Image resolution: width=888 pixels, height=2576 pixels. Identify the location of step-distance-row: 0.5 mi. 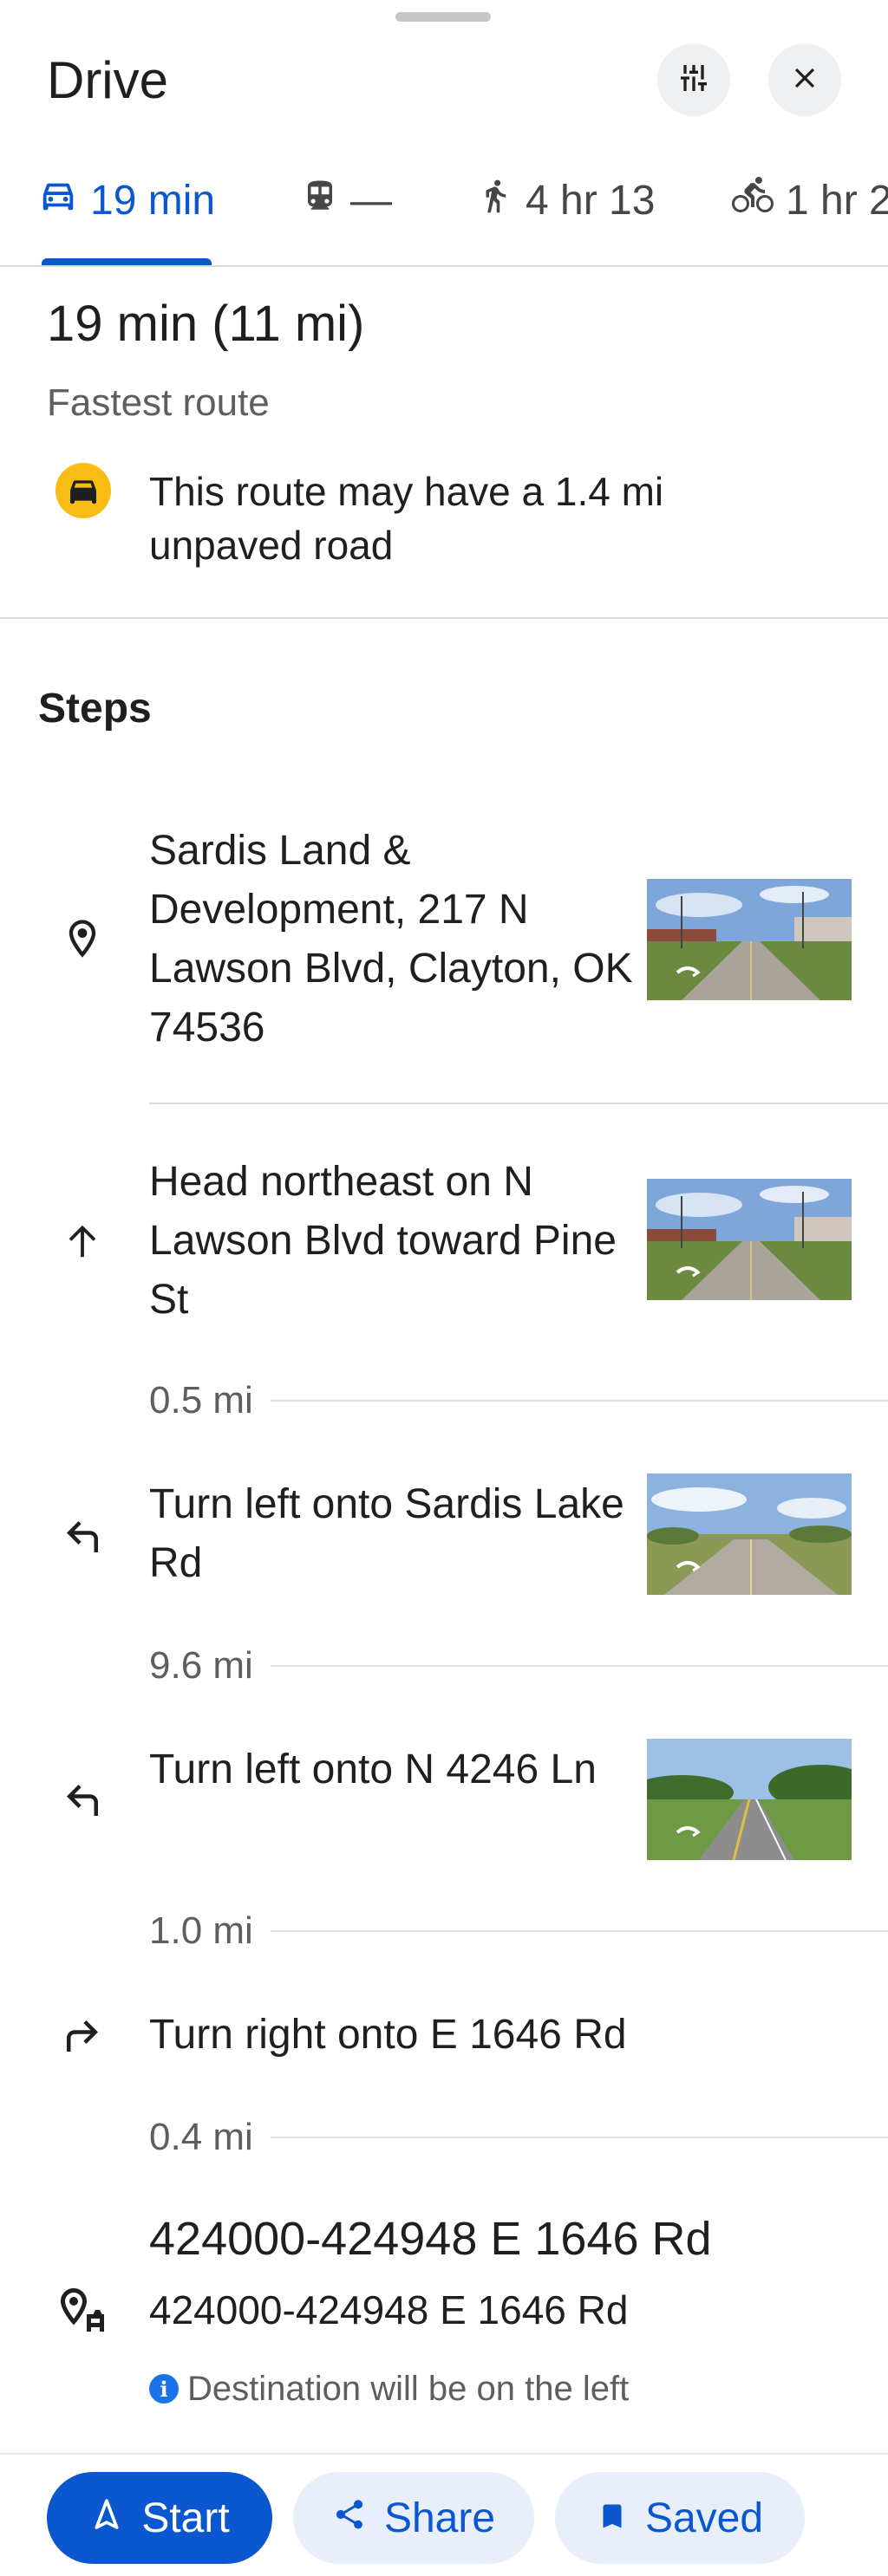
(518, 1401).